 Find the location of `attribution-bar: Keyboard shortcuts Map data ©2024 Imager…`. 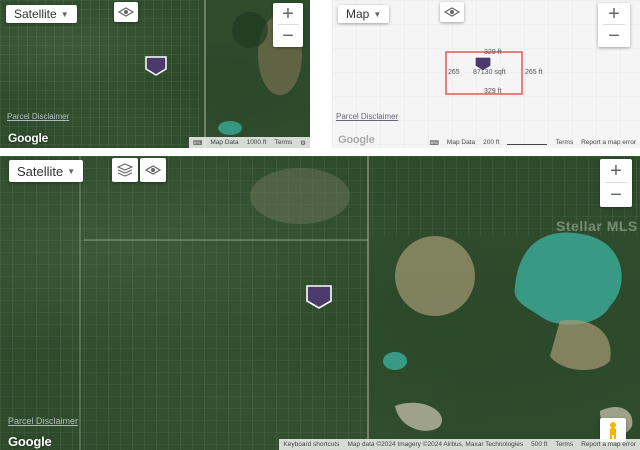

attribution-bar: Keyboard shortcuts Map data ©2024 Imager… is located at coordinates (459, 444).